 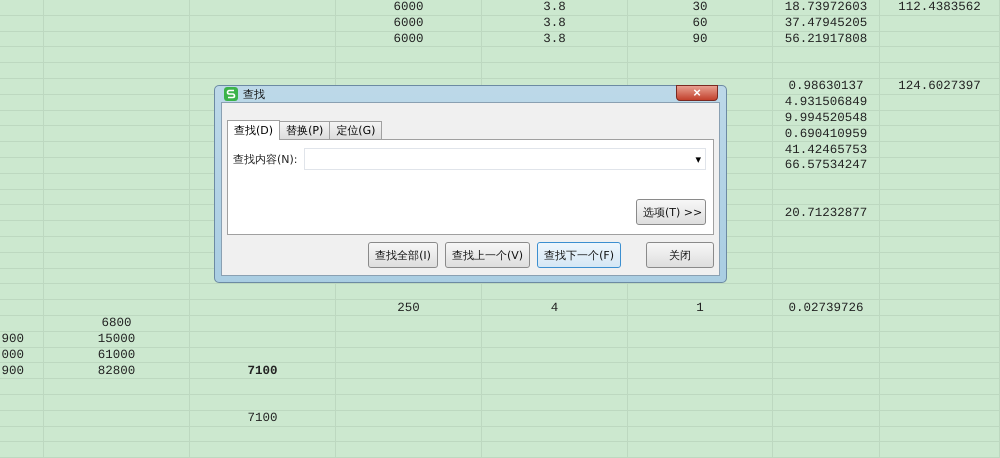 What do you see at coordinates (826, 165) in the screenshot?
I see `table-cell: 66.57534247` at bounding box center [826, 165].